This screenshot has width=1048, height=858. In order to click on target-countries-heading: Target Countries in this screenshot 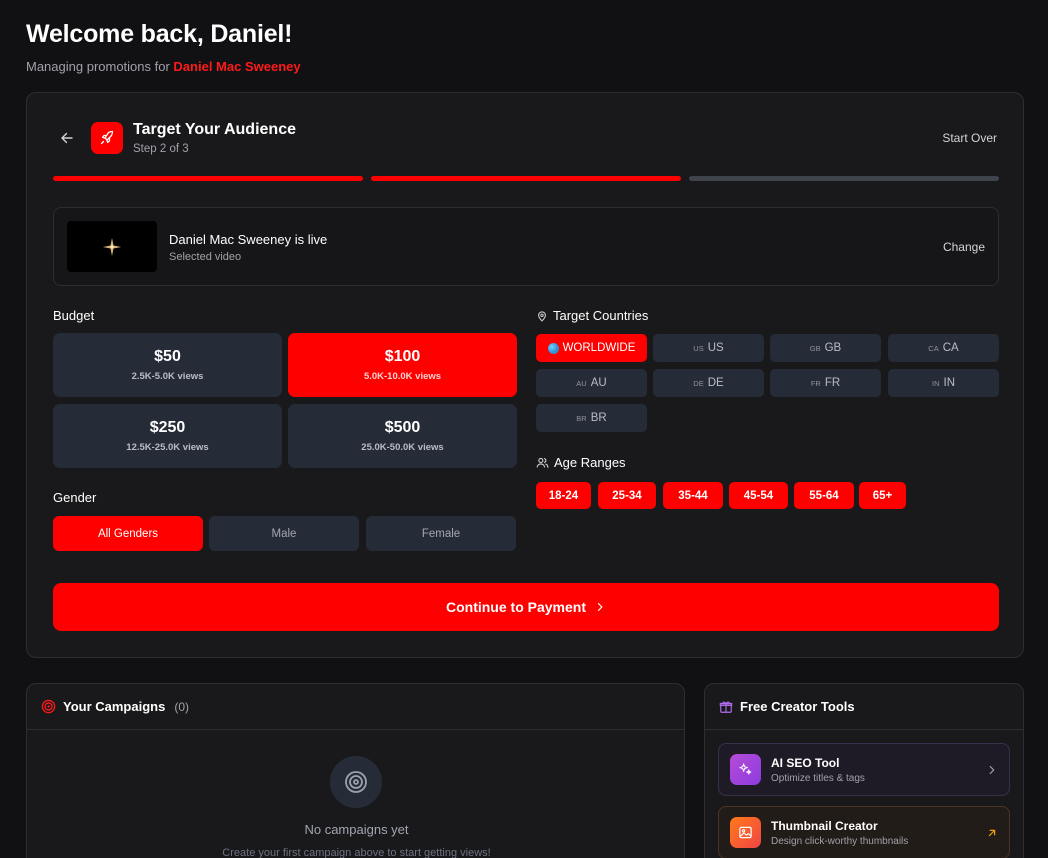, I will do `click(592, 315)`.